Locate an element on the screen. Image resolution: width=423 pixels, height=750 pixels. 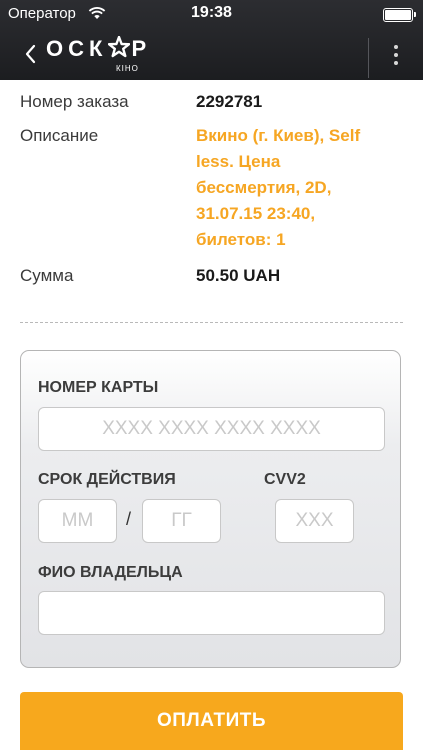
description-label: Описание is located at coordinates (59, 135).